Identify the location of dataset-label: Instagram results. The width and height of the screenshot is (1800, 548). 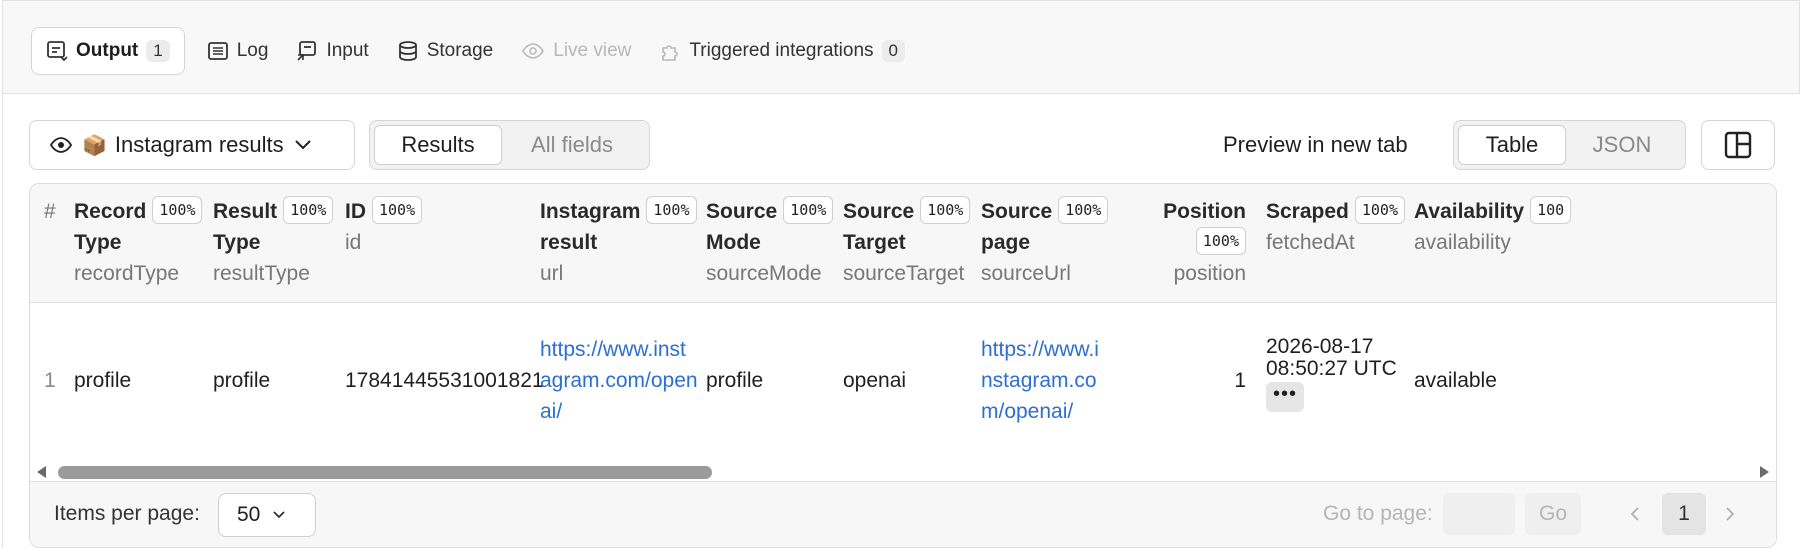
(199, 144).